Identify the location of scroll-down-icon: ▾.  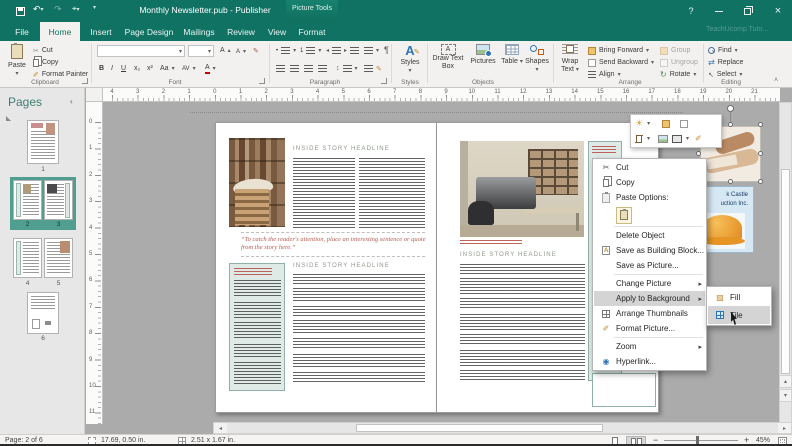
(785, 395).